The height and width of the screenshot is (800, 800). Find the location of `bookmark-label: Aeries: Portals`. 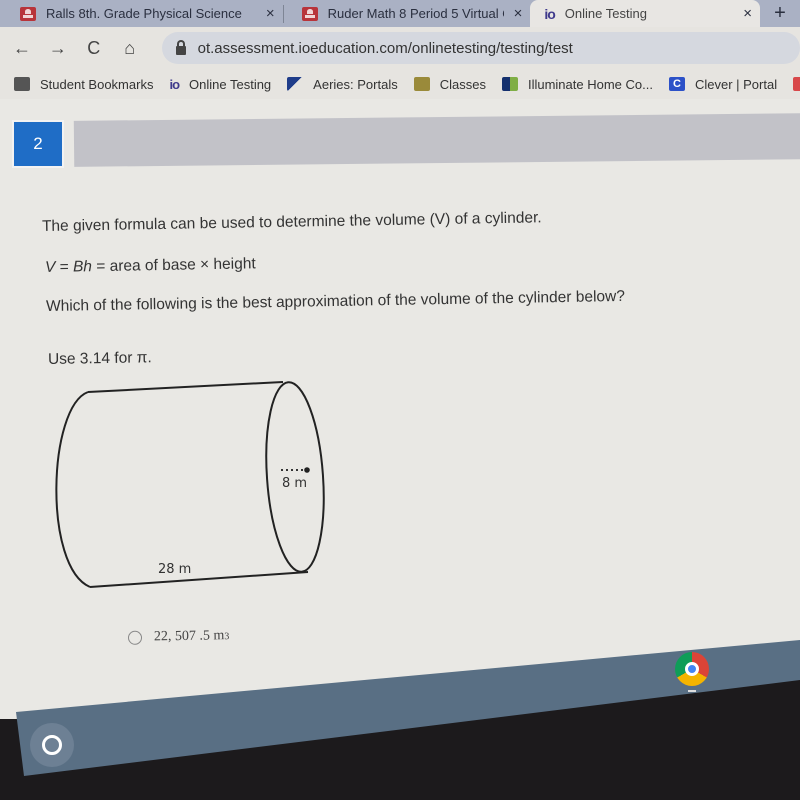

bookmark-label: Aeries: Portals is located at coordinates (355, 84).